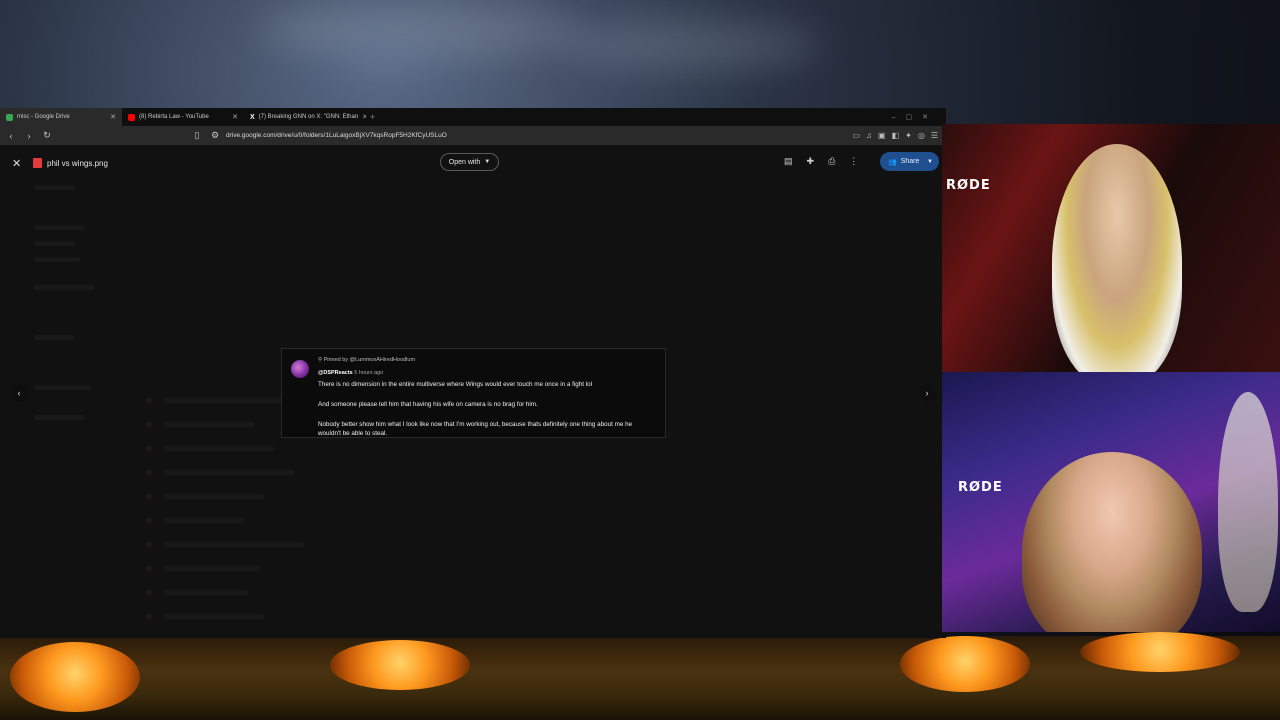 The height and width of the screenshot is (720, 1280). What do you see at coordinates (252, 117) in the screenshot?
I see `x-logo-icon: X` at bounding box center [252, 117].